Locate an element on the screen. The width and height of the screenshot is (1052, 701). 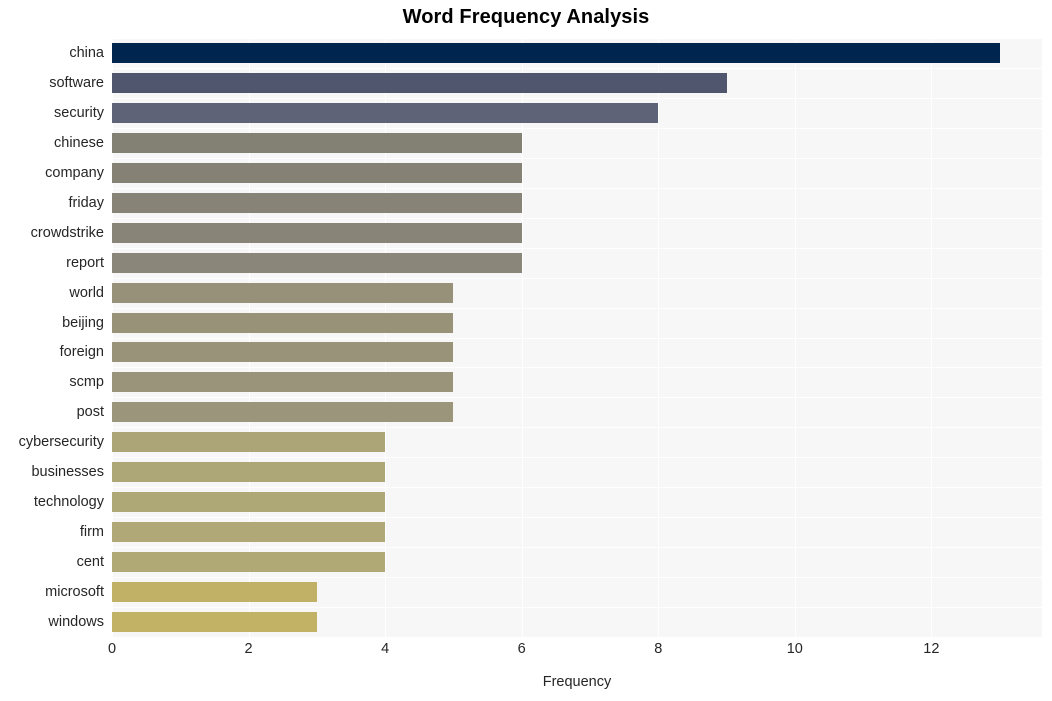
x-axis-tick-label: 8 is located at coordinates (658, 649).